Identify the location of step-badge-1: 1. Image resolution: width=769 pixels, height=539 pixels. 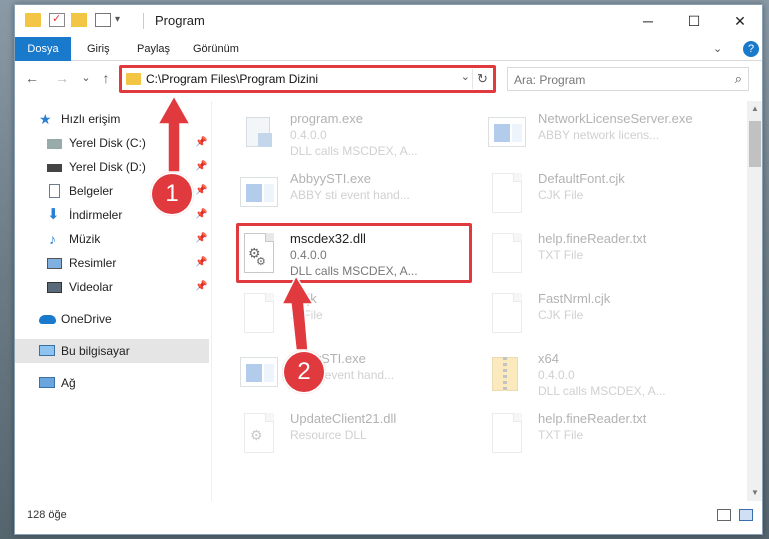
(172, 194).